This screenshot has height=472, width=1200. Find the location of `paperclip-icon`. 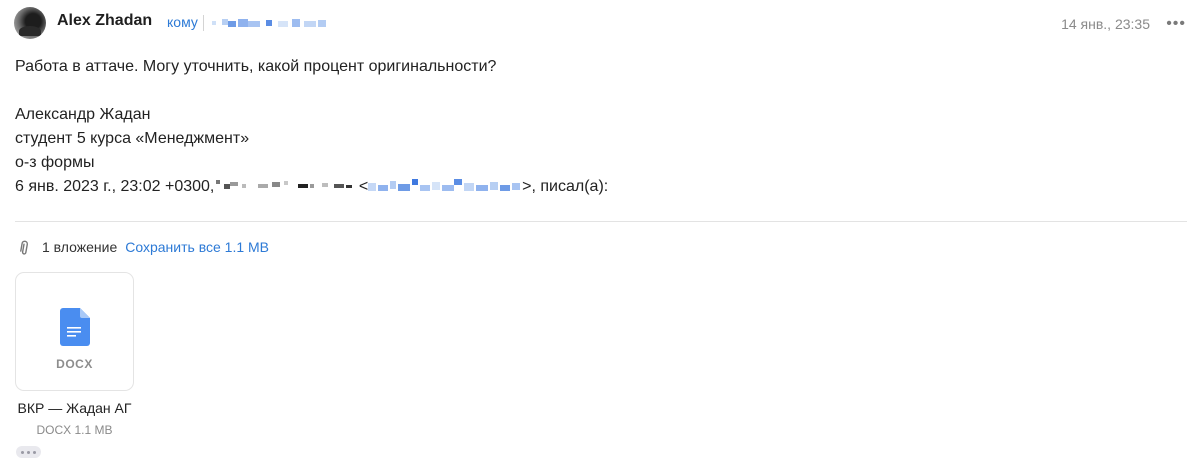

paperclip-icon is located at coordinates (24, 247).